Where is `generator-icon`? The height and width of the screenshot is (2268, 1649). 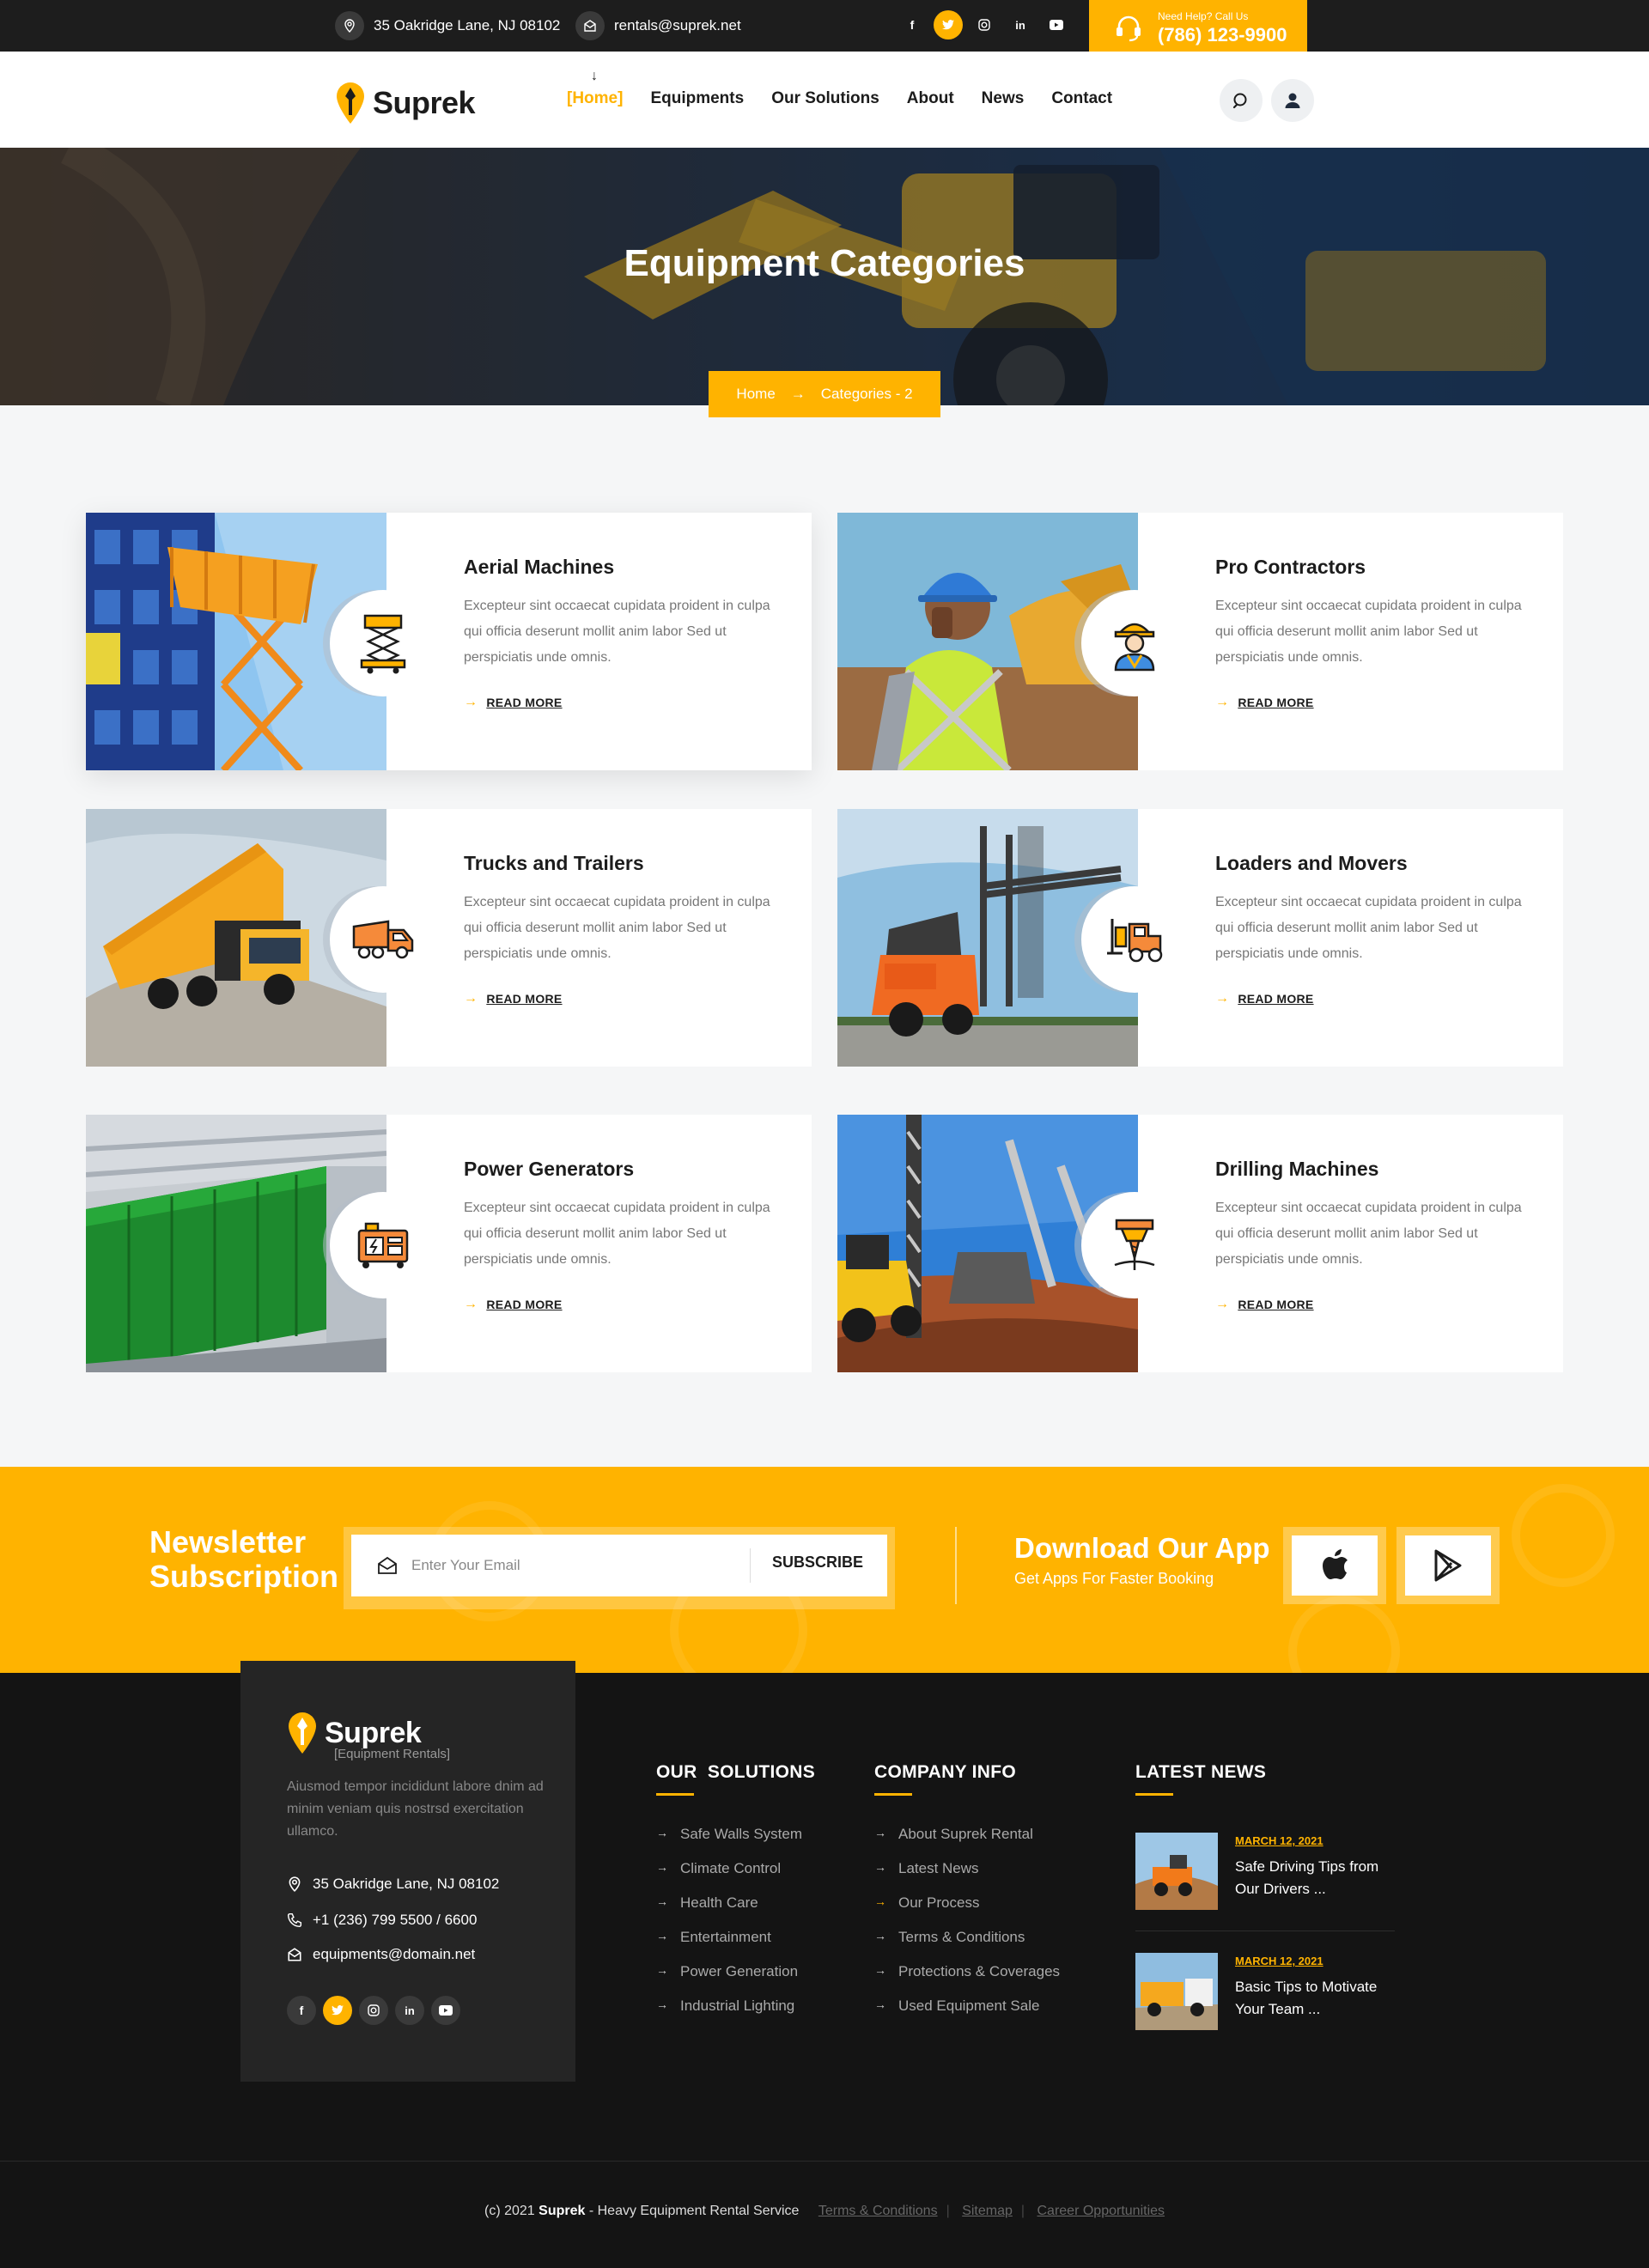 generator-icon is located at coordinates (383, 1245).